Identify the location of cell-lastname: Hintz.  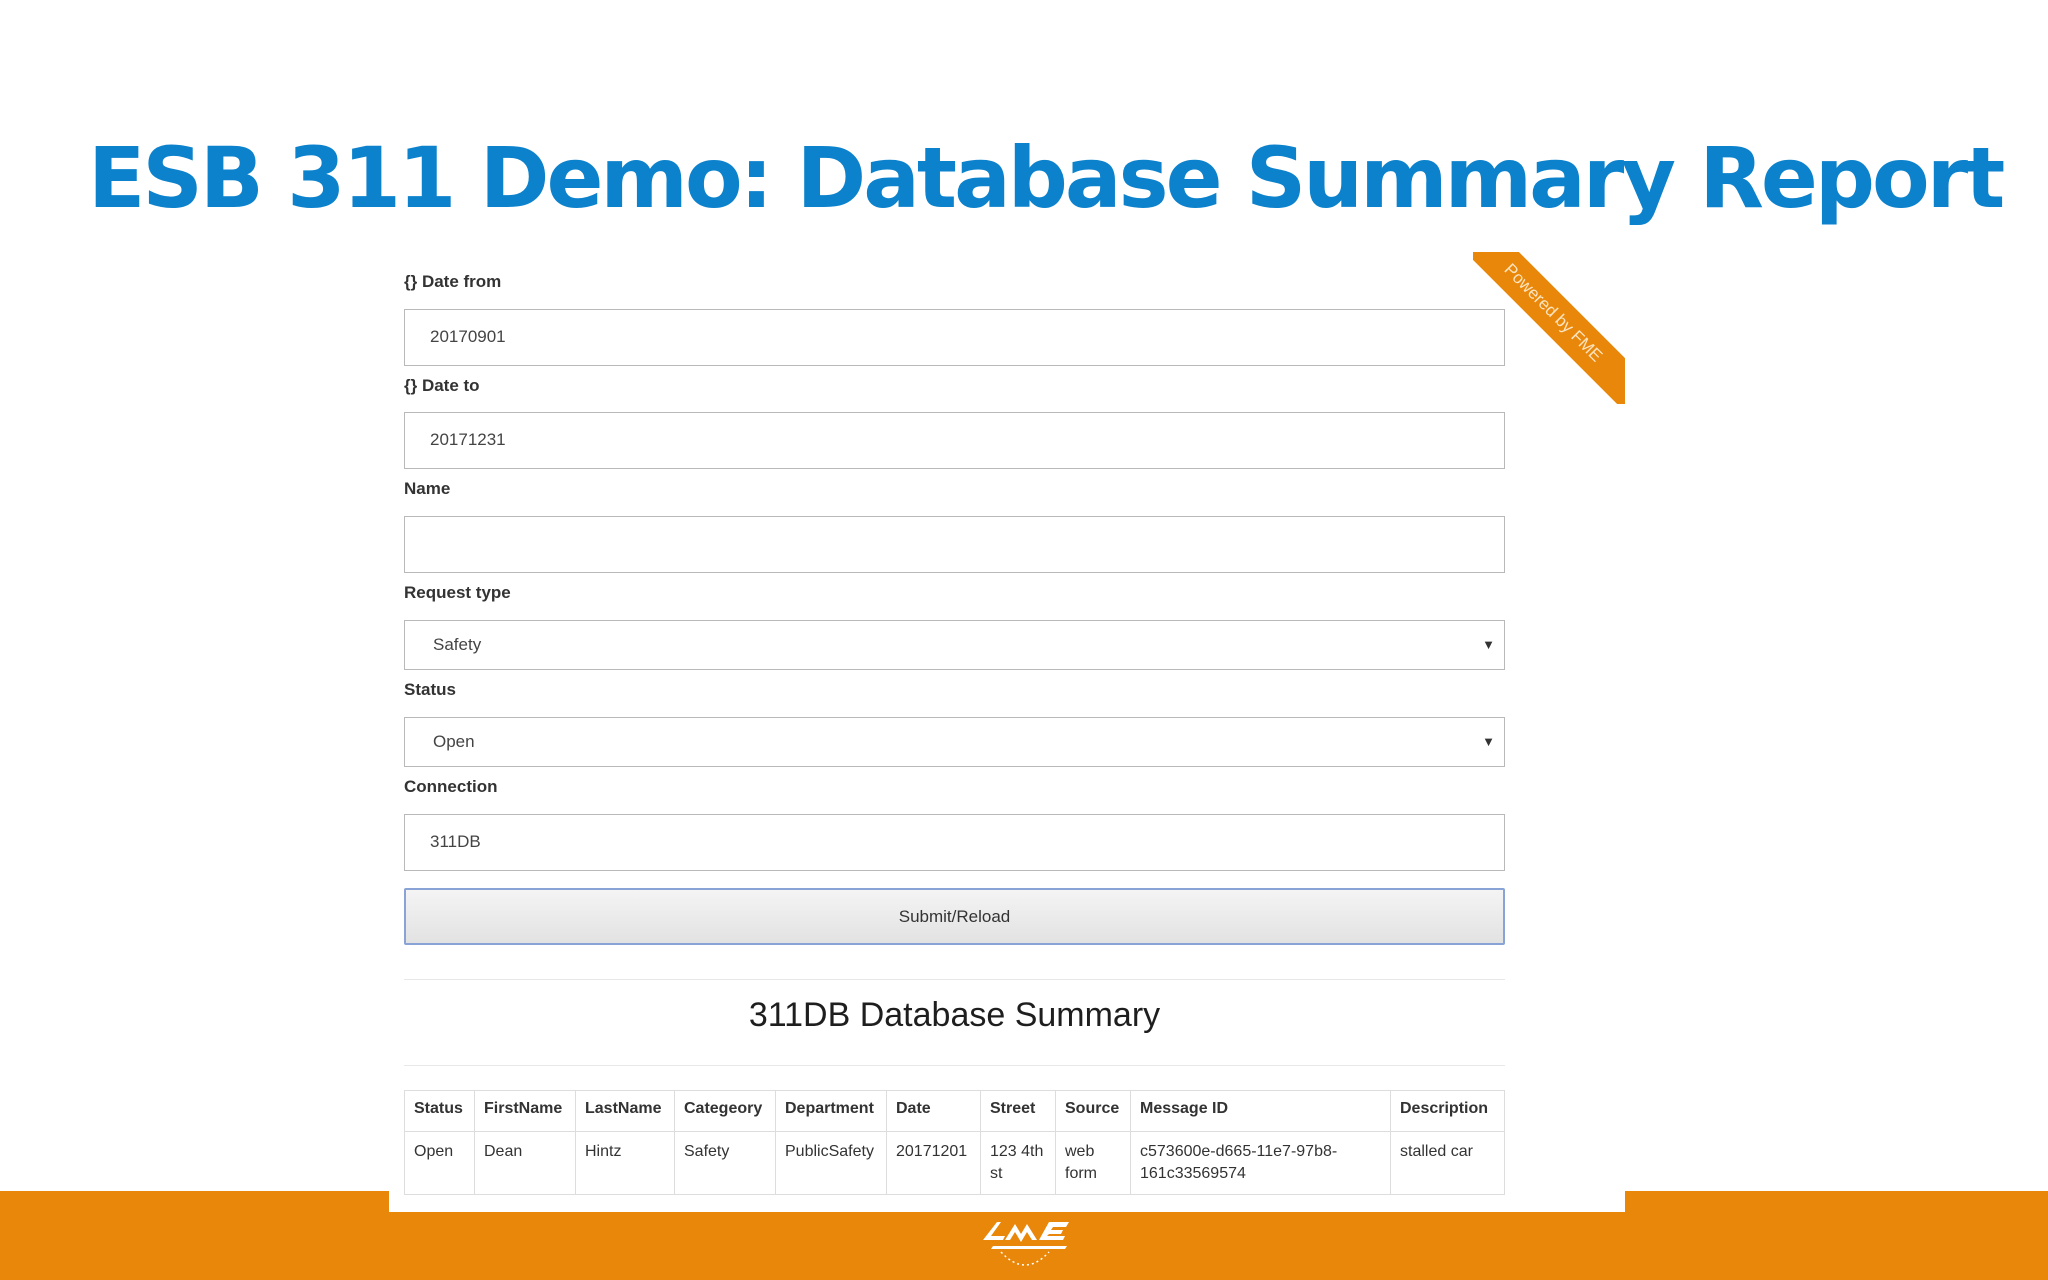
(625, 1163).